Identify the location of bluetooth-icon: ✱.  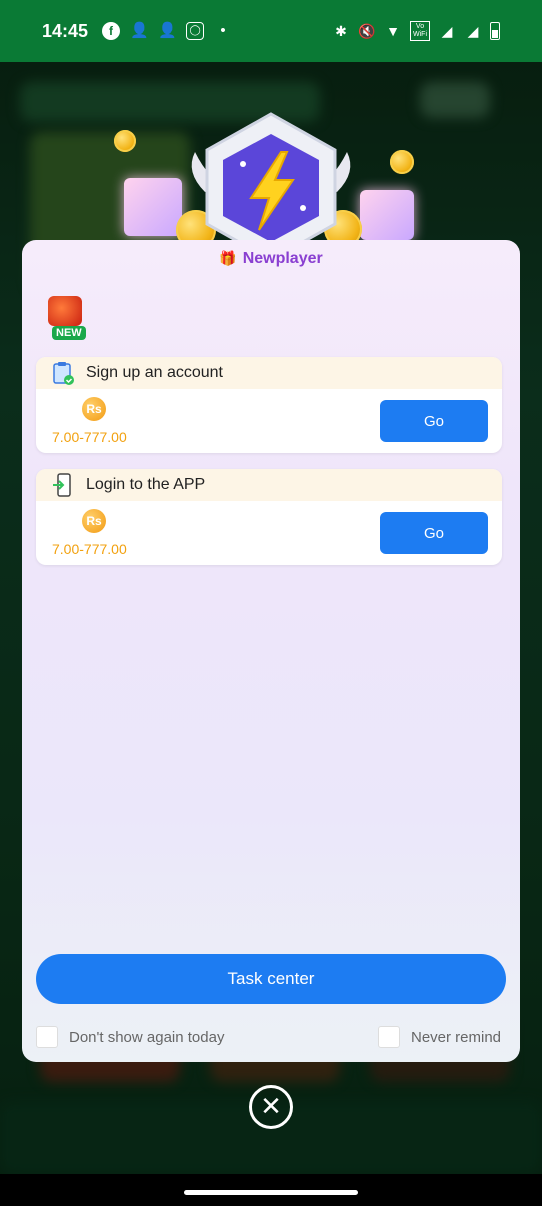
(341, 31).